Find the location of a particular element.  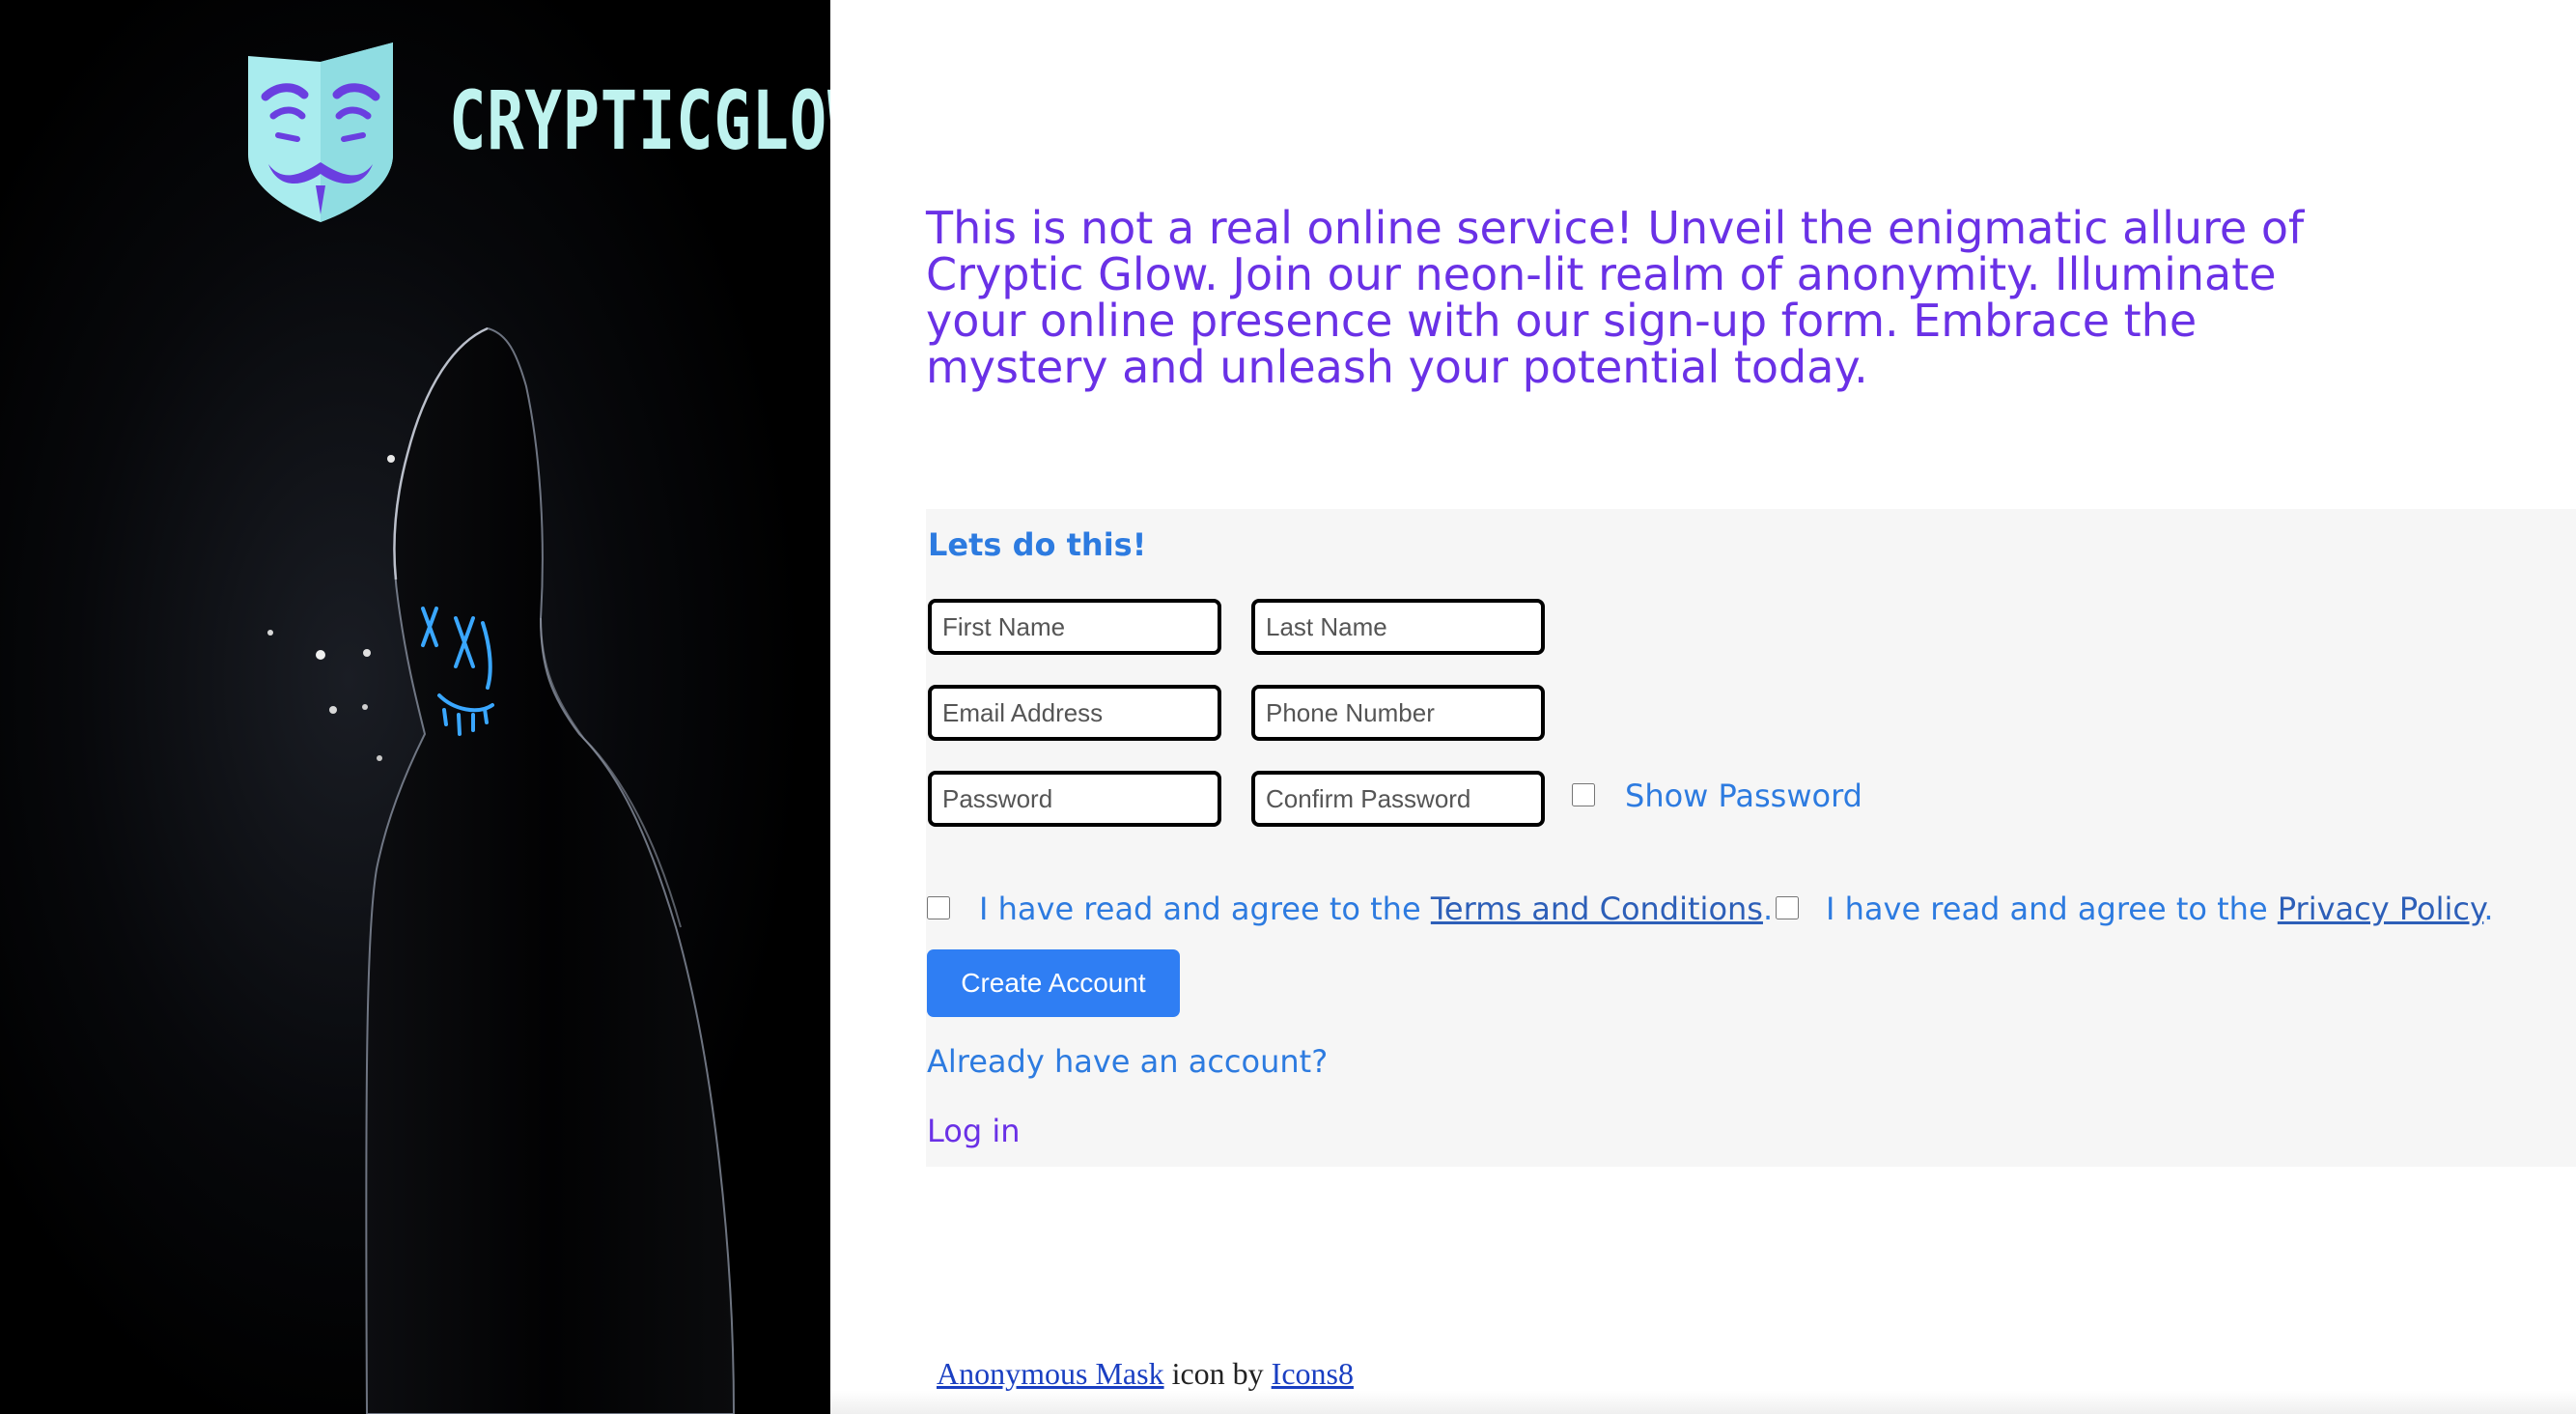

terms-suffix: . is located at coordinates (1768, 909).